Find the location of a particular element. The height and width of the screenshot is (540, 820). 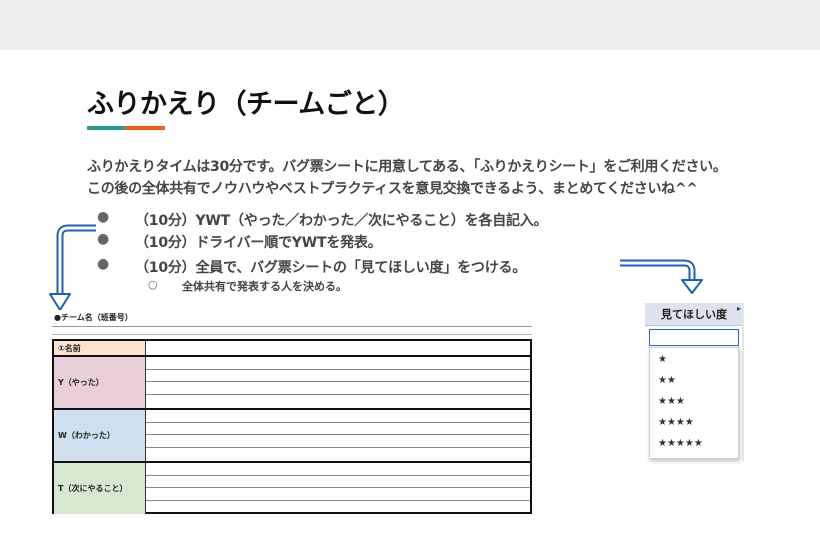

rating-dropdown-screenshot: 見てほしい度 ▸ ★ ★★ ★★★ ★★★★ ★★★★★ is located at coordinates (694, 382).